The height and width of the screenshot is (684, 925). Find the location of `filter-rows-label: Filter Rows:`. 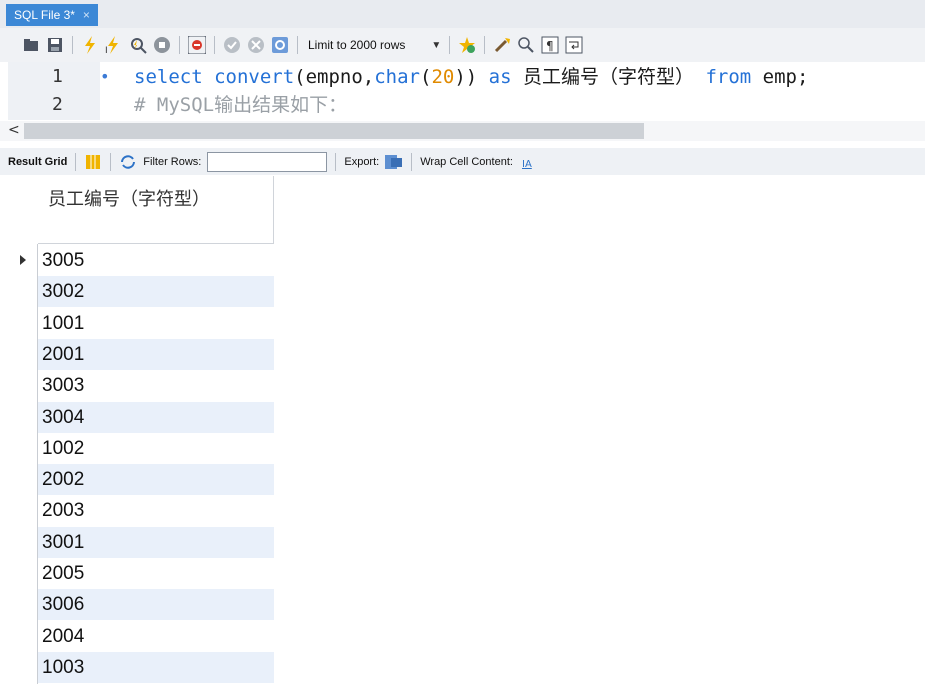

filter-rows-label: Filter Rows: is located at coordinates (172, 161).